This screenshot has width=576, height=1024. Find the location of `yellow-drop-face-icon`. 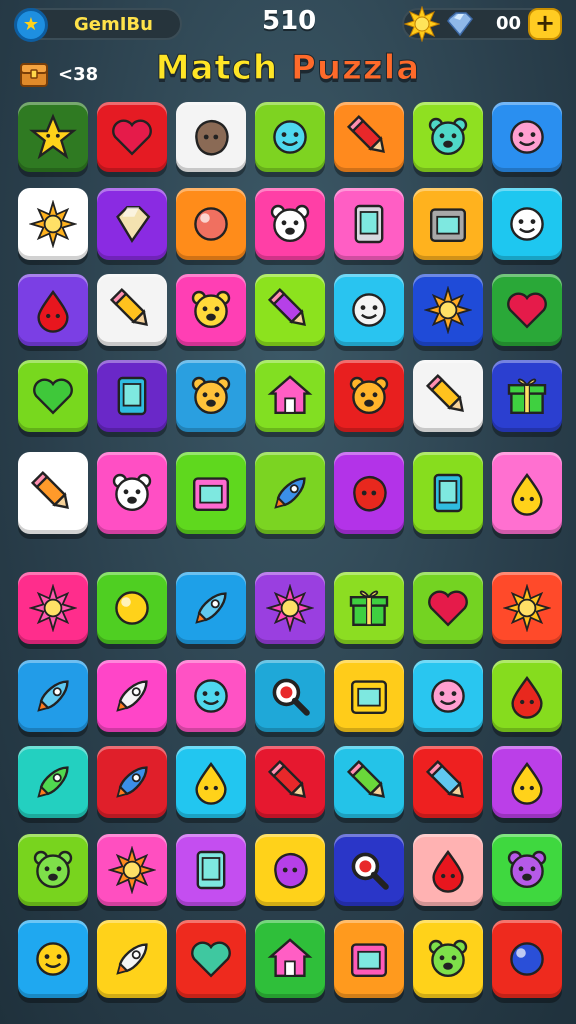

yellow-drop-face-icon is located at coordinates (211, 783).